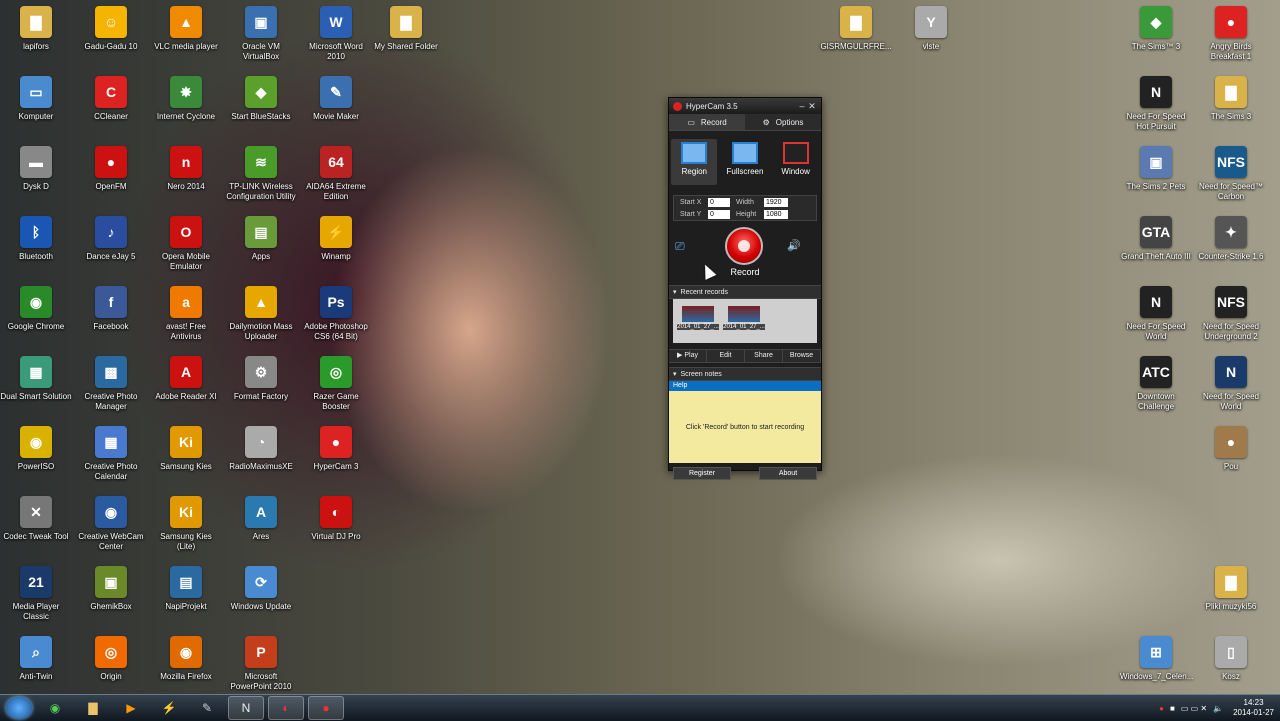 The width and height of the screenshot is (1280, 721). Describe the element at coordinates (794, 245) in the screenshot. I see `speaker-icon: 🔊` at that location.